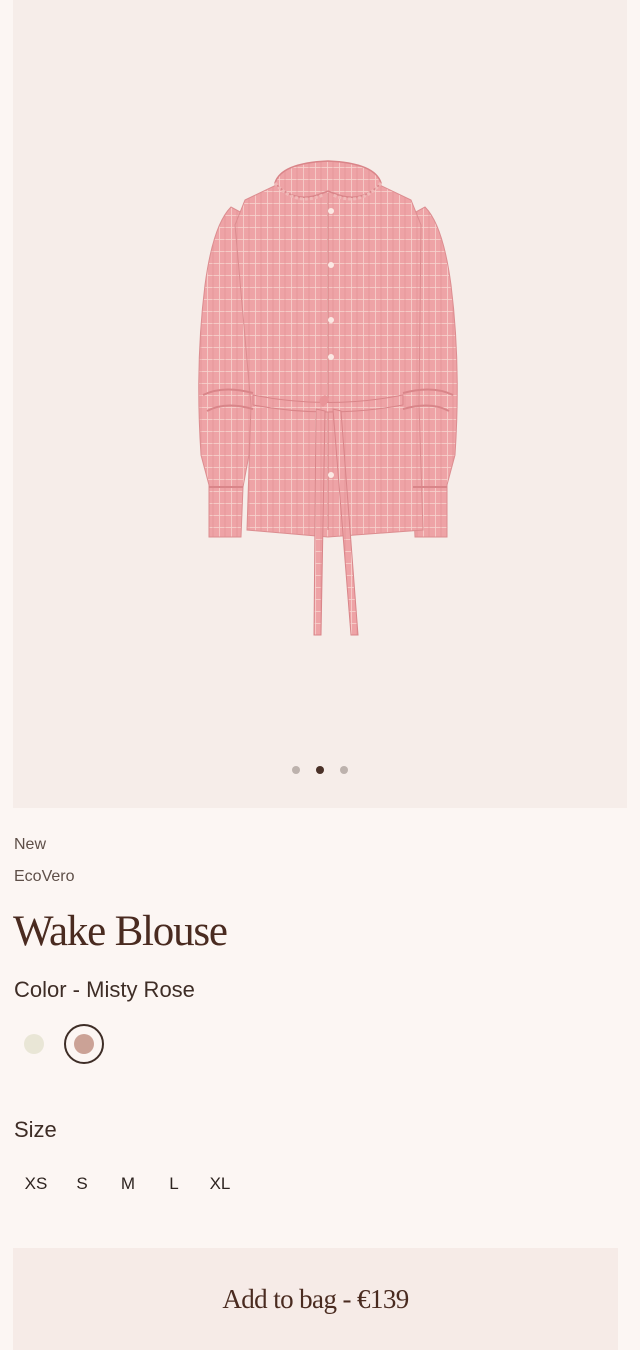 Image resolution: width=640 pixels, height=1350 pixels. I want to click on size-option-l: L, so click(174, 1184).